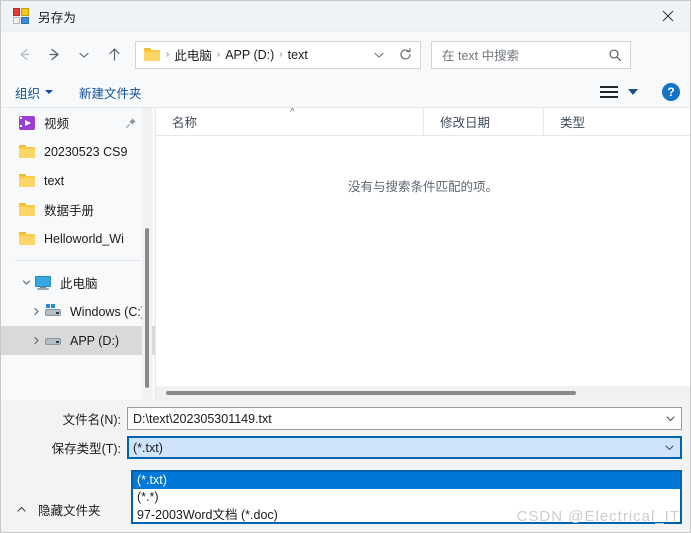 The width and height of the screenshot is (691, 533). I want to click on back-button, so click(24, 55).